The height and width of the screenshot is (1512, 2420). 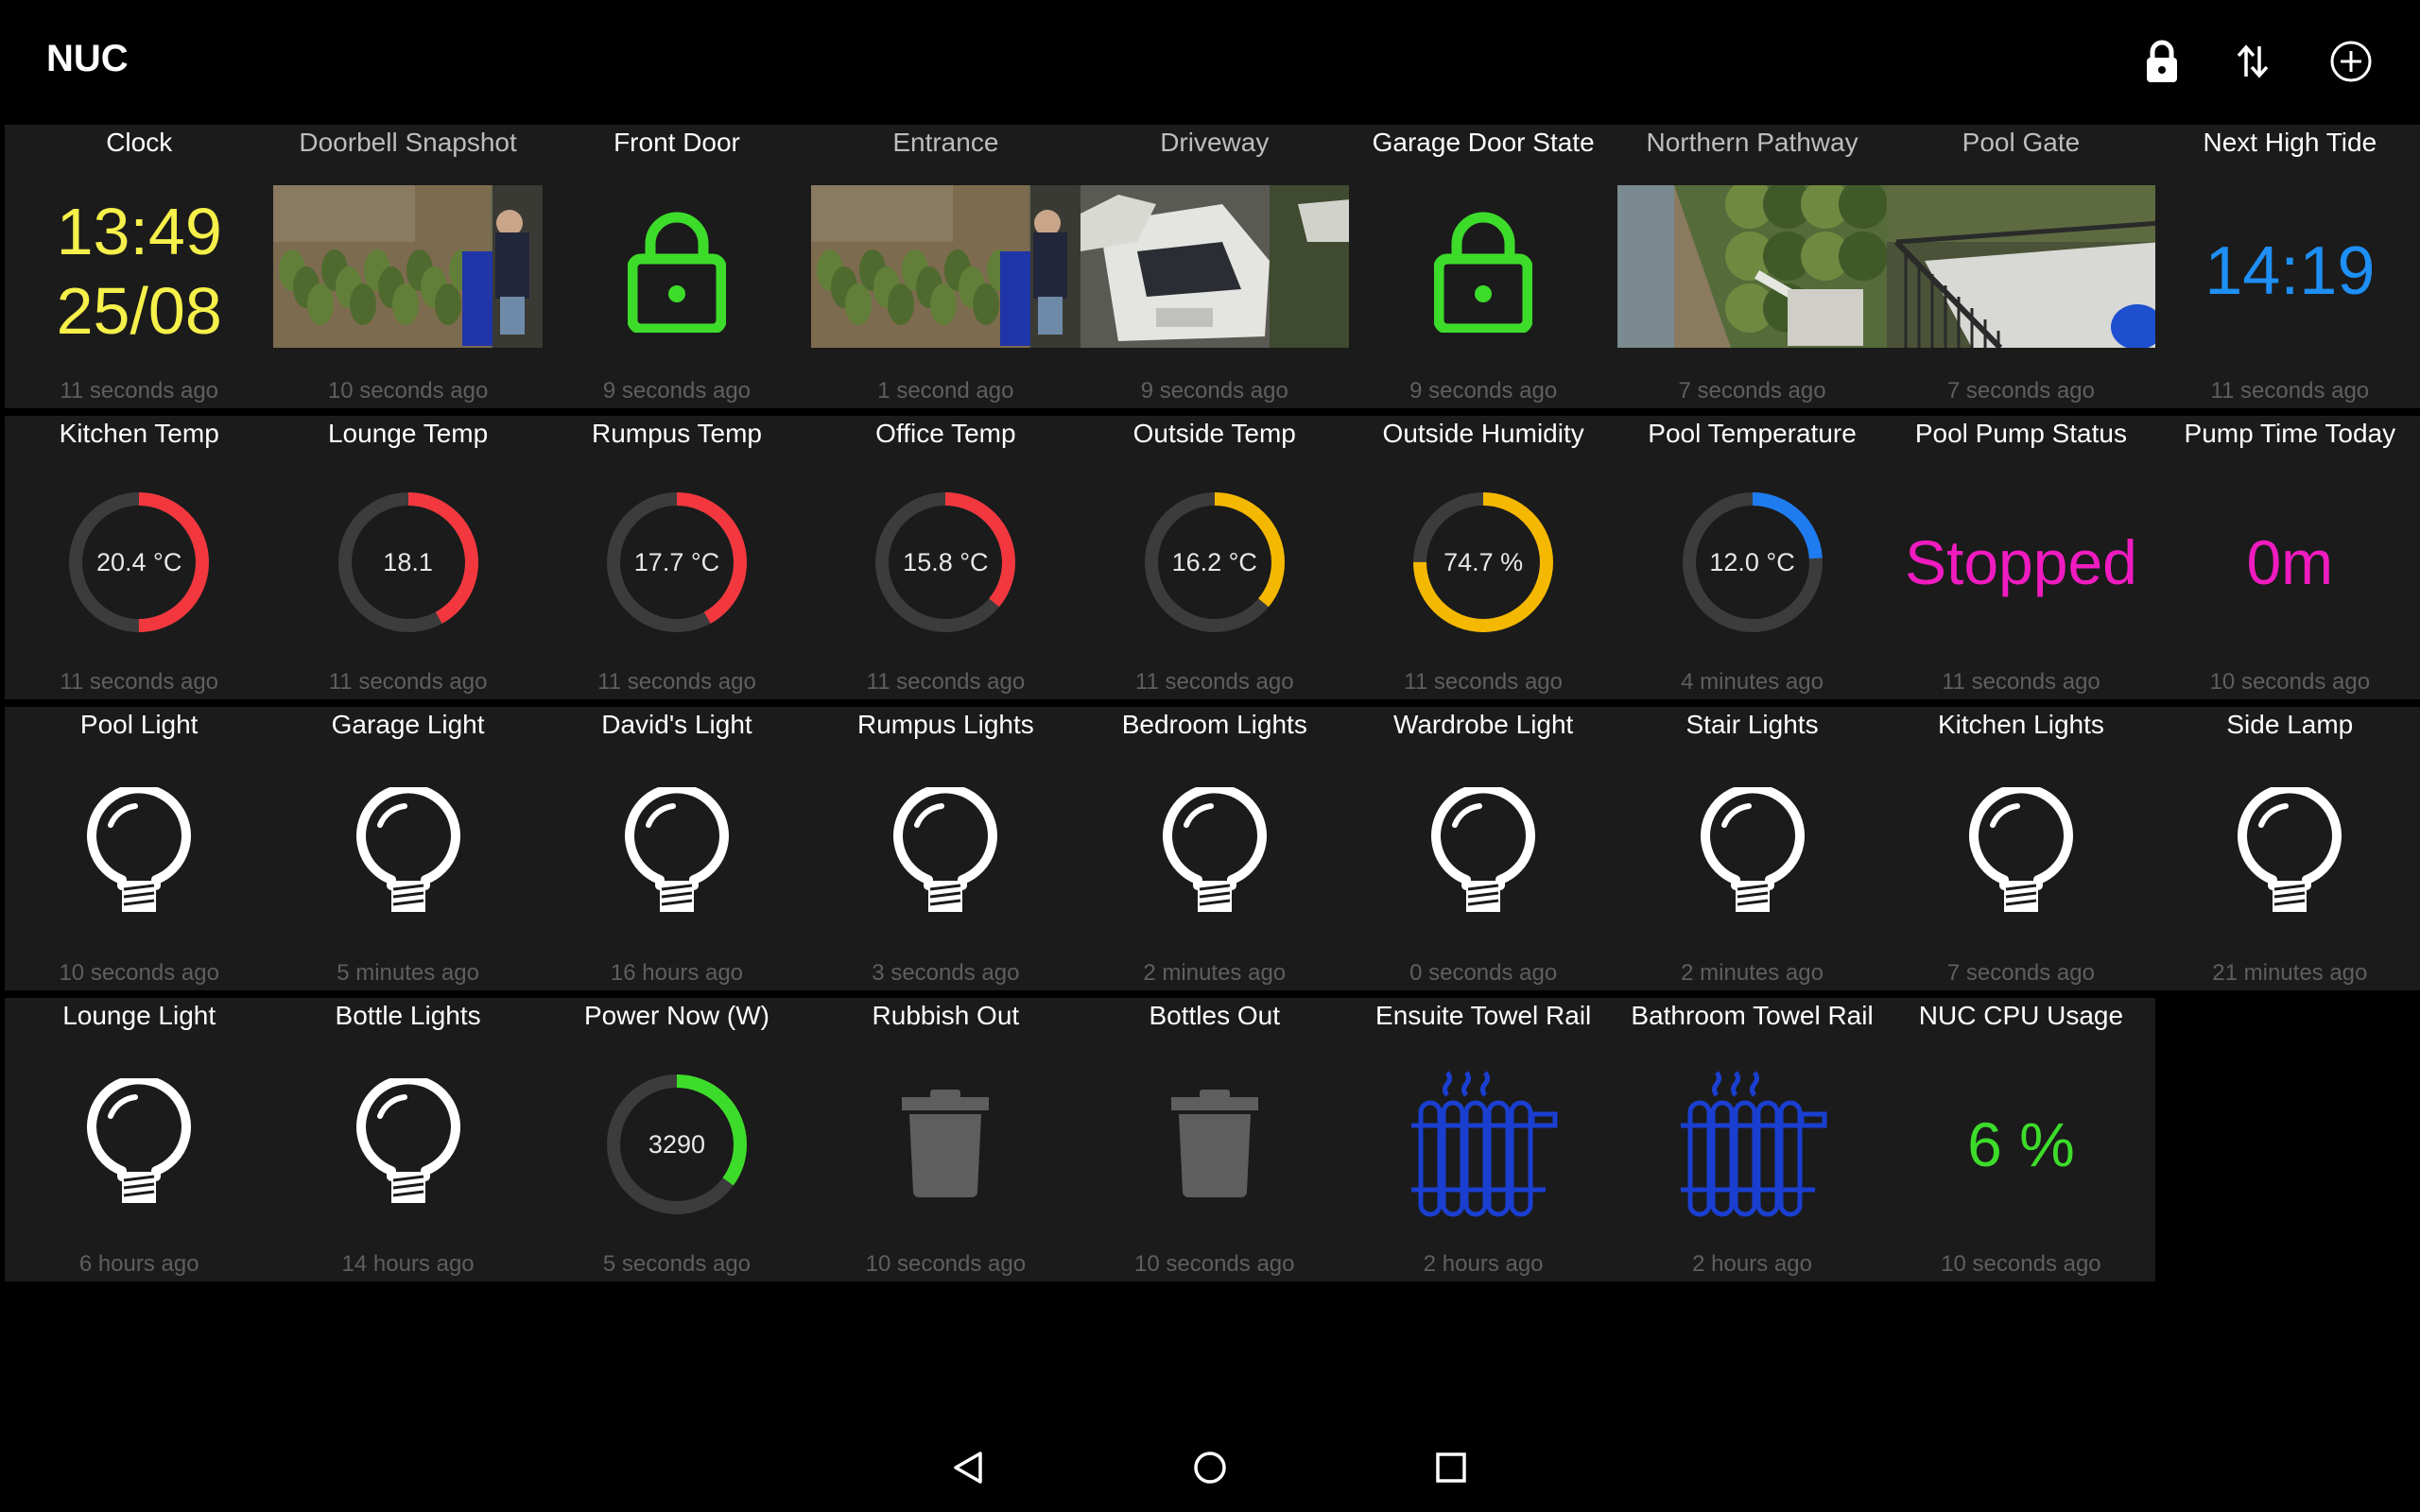 What do you see at coordinates (139, 266) in the screenshot?
I see `tile-clock: Clock 11 seconds ago 13:49 25/08` at bounding box center [139, 266].